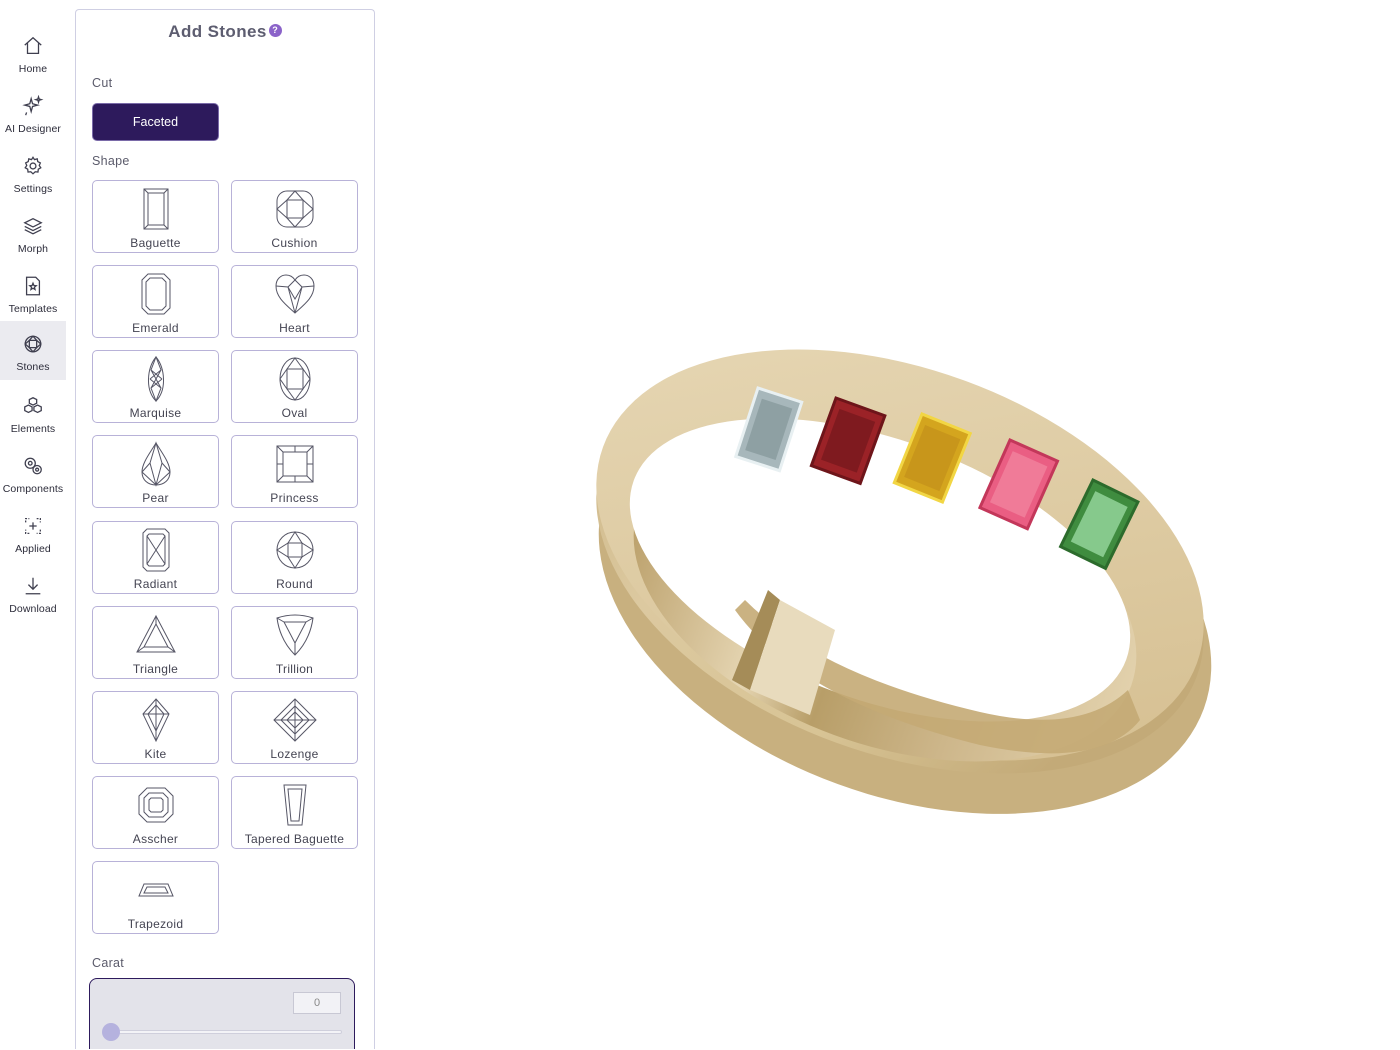 The width and height of the screenshot is (1400, 1050). What do you see at coordinates (155, 209) in the screenshot?
I see `baguette-icon` at bounding box center [155, 209].